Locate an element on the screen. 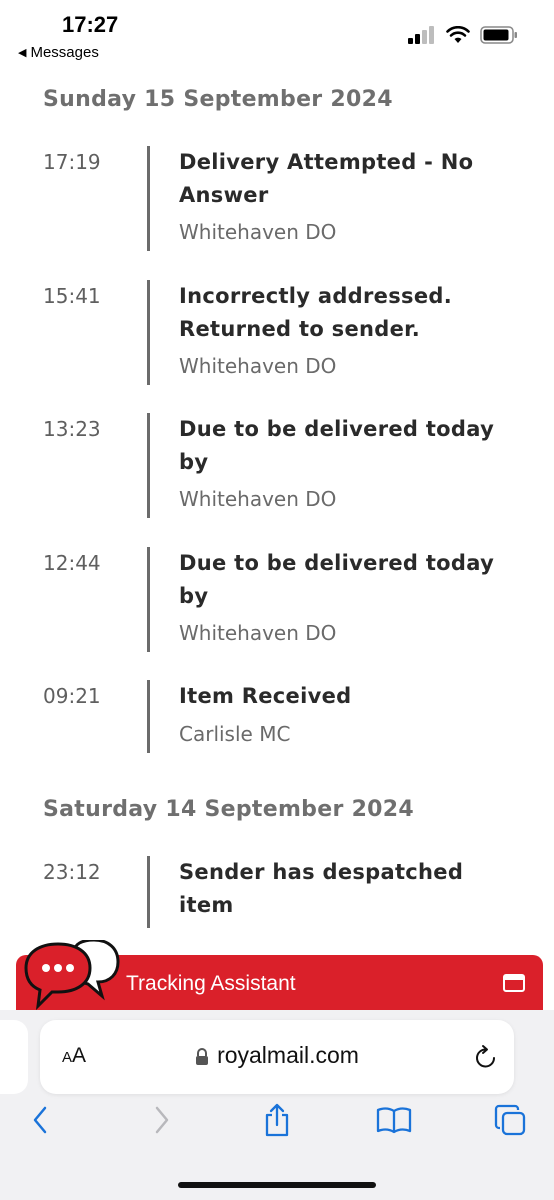 This screenshot has width=554, height=1200. window-icon is located at coordinates (514, 983).